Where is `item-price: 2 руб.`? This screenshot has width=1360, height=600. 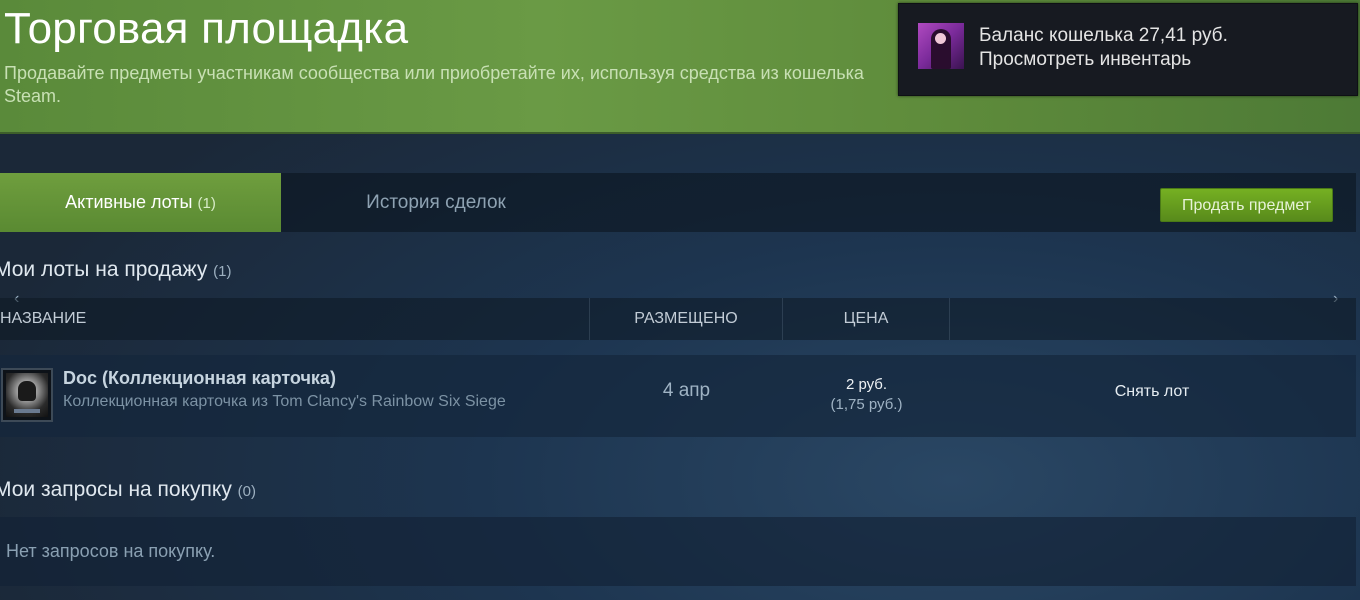
item-price: 2 руб. is located at coordinates (866, 384).